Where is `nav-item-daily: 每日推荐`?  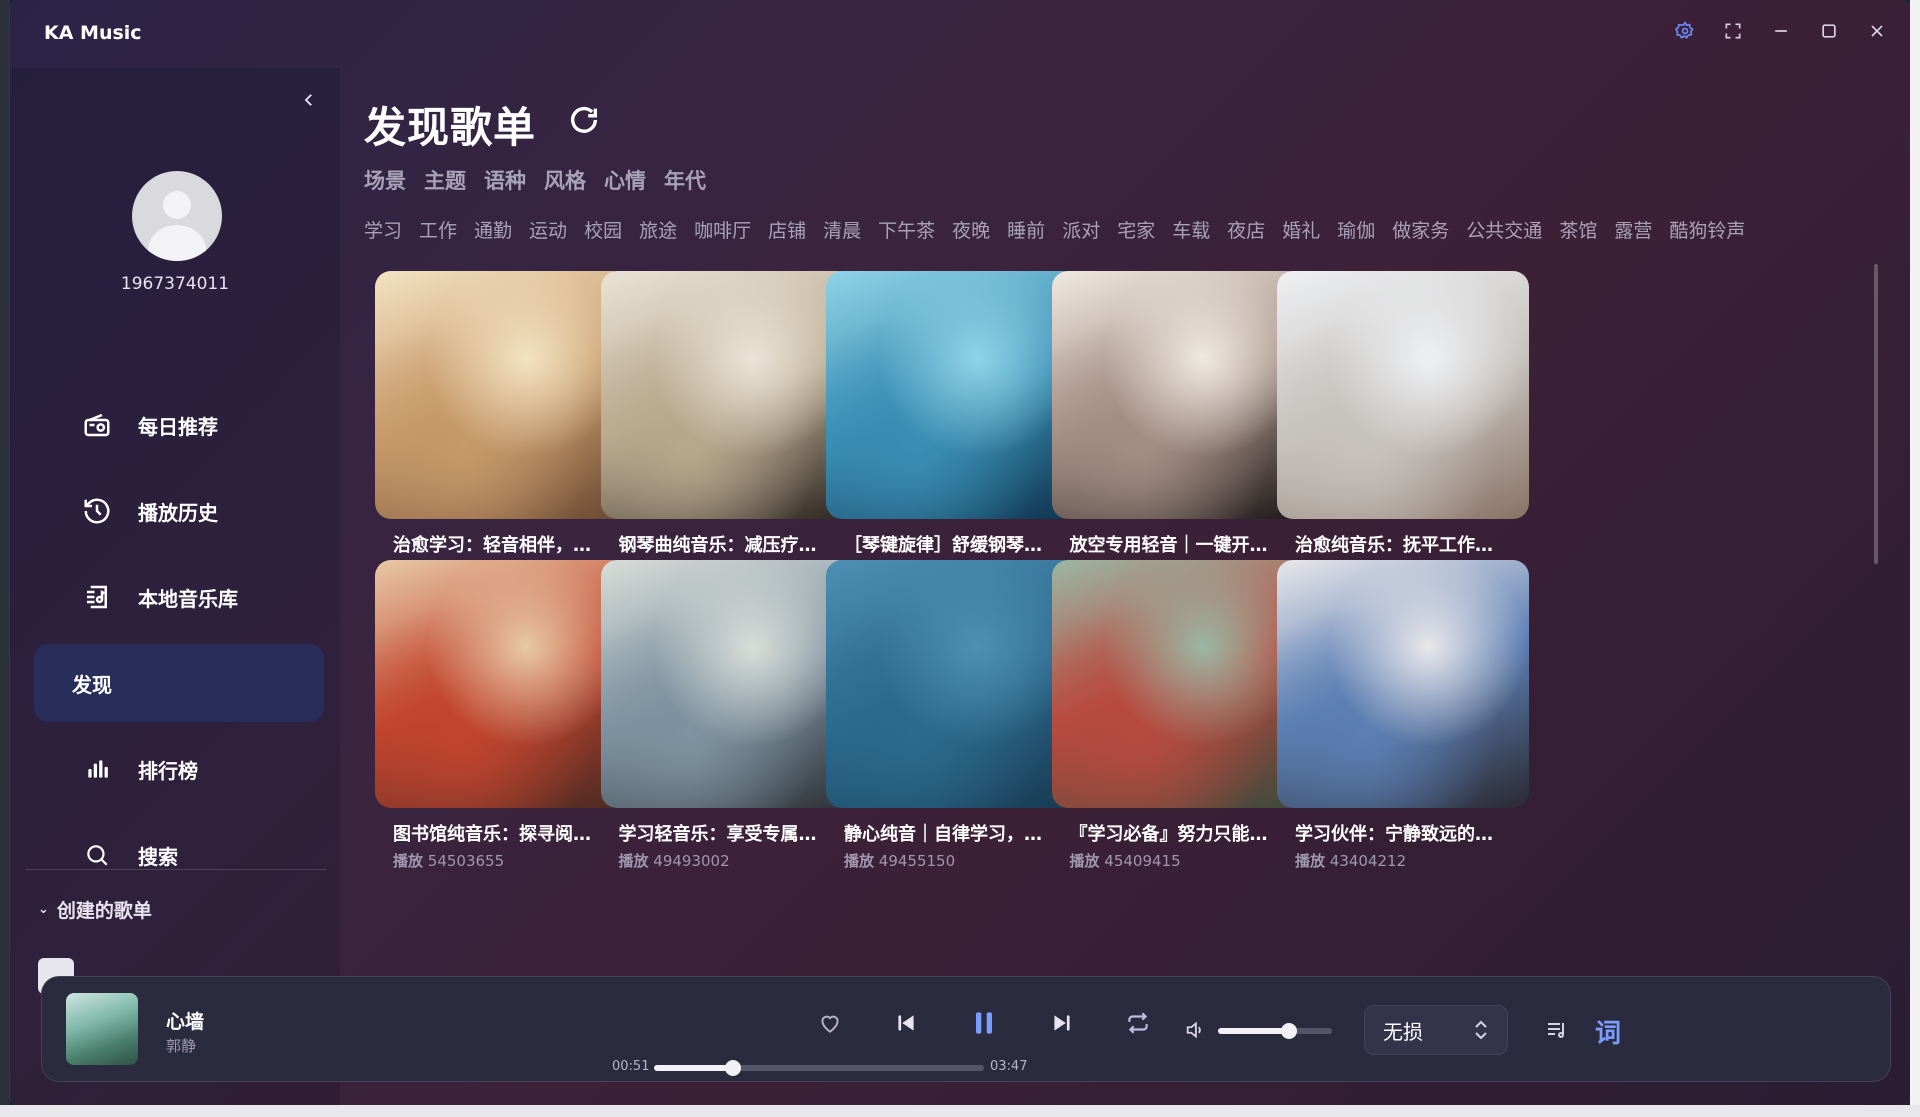
nav-item-daily: 每日推荐 is located at coordinates (179, 425).